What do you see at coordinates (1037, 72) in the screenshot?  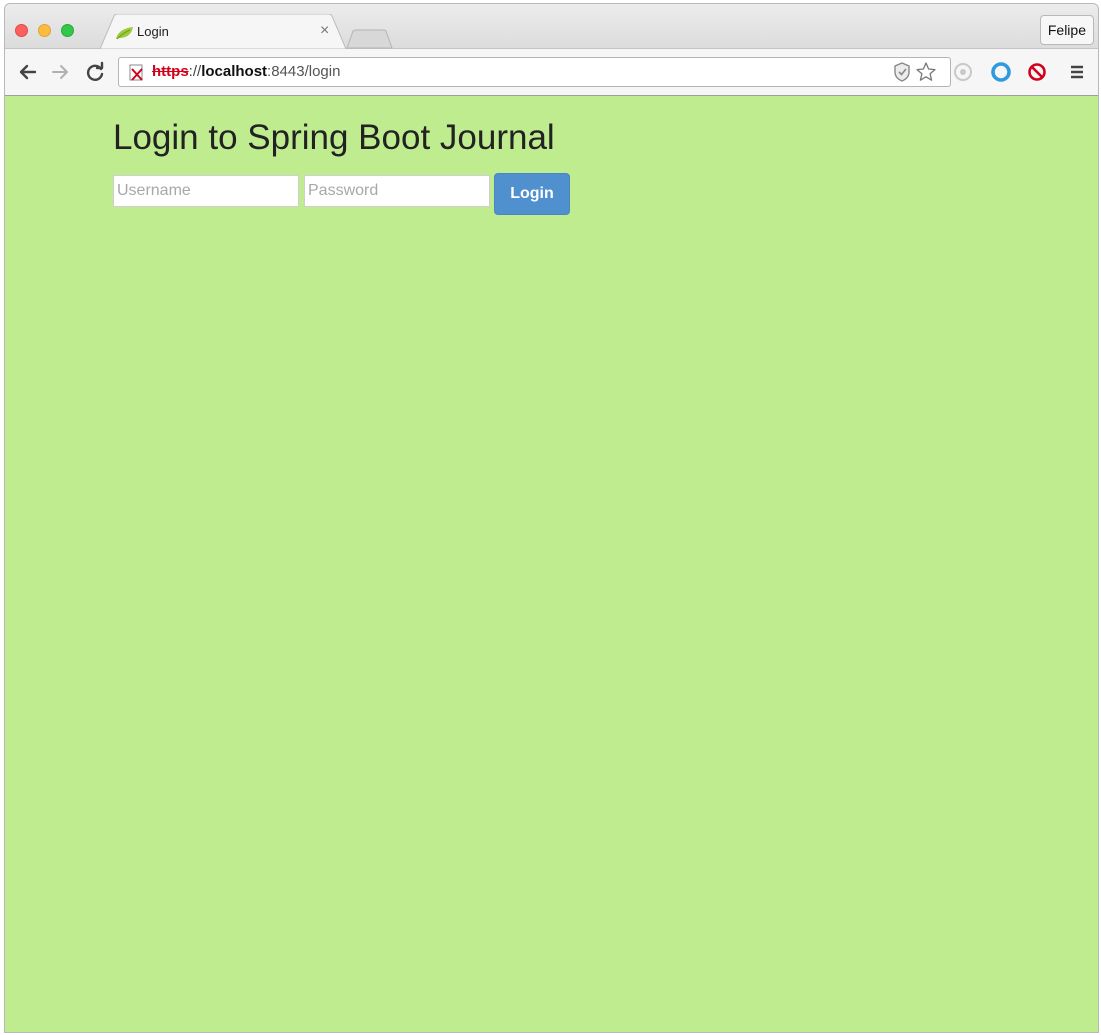 I see `block-icon` at bounding box center [1037, 72].